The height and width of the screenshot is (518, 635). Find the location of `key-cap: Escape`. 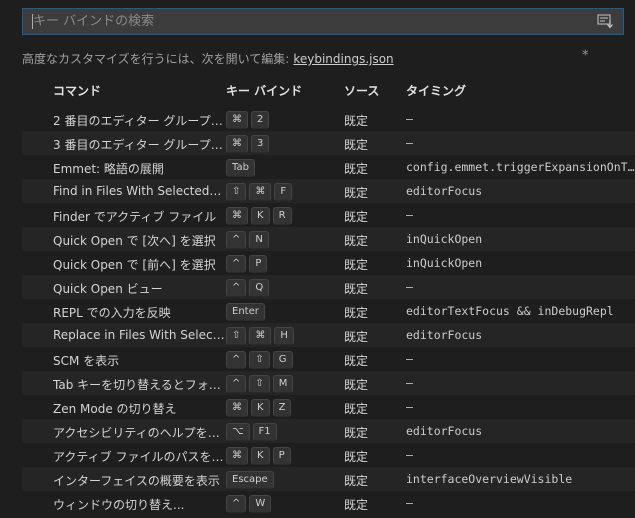

key-cap: Escape is located at coordinates (250, 480).